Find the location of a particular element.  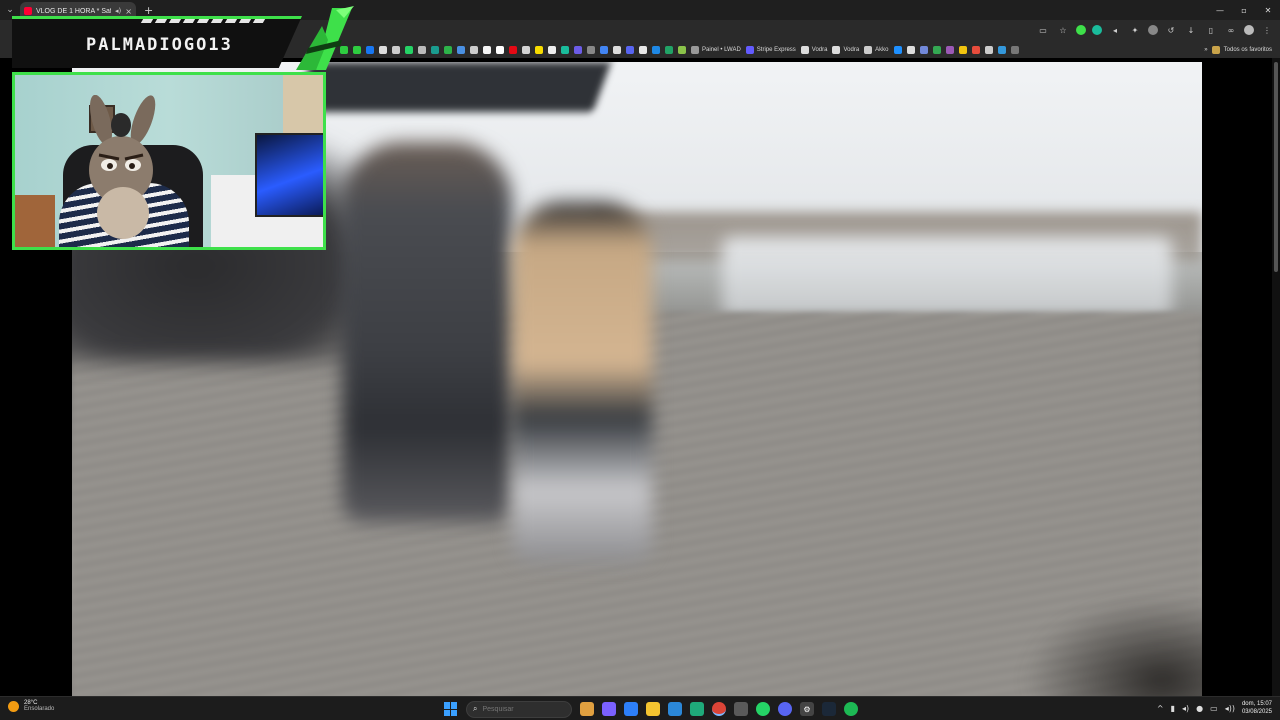

speaker-icon: ◂) is located at coordinates (118, 11).